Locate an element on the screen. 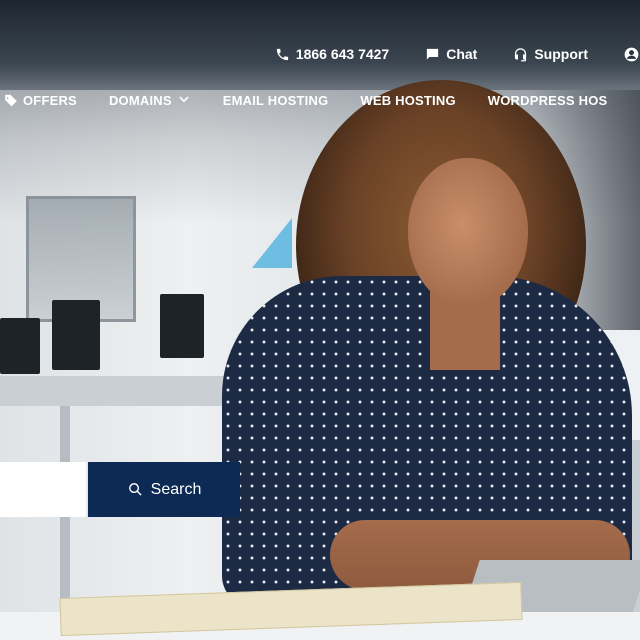 This screenshot has height=640, width=640. domain-search-input is located at coordinates (43, 489).